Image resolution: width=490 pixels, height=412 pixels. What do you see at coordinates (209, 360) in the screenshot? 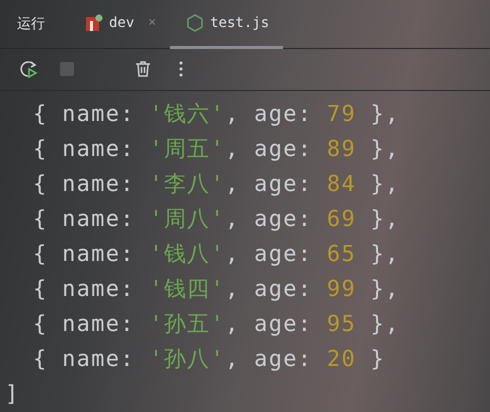
I see `console-line: { name: '孙八', age: 20 }` at bounding box center [209, 360].